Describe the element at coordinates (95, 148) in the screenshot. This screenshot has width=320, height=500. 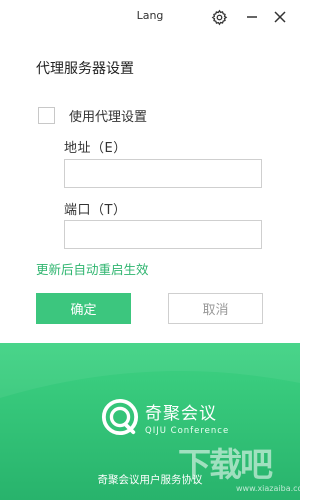
I see `address-label: 地址（E）` at that location.